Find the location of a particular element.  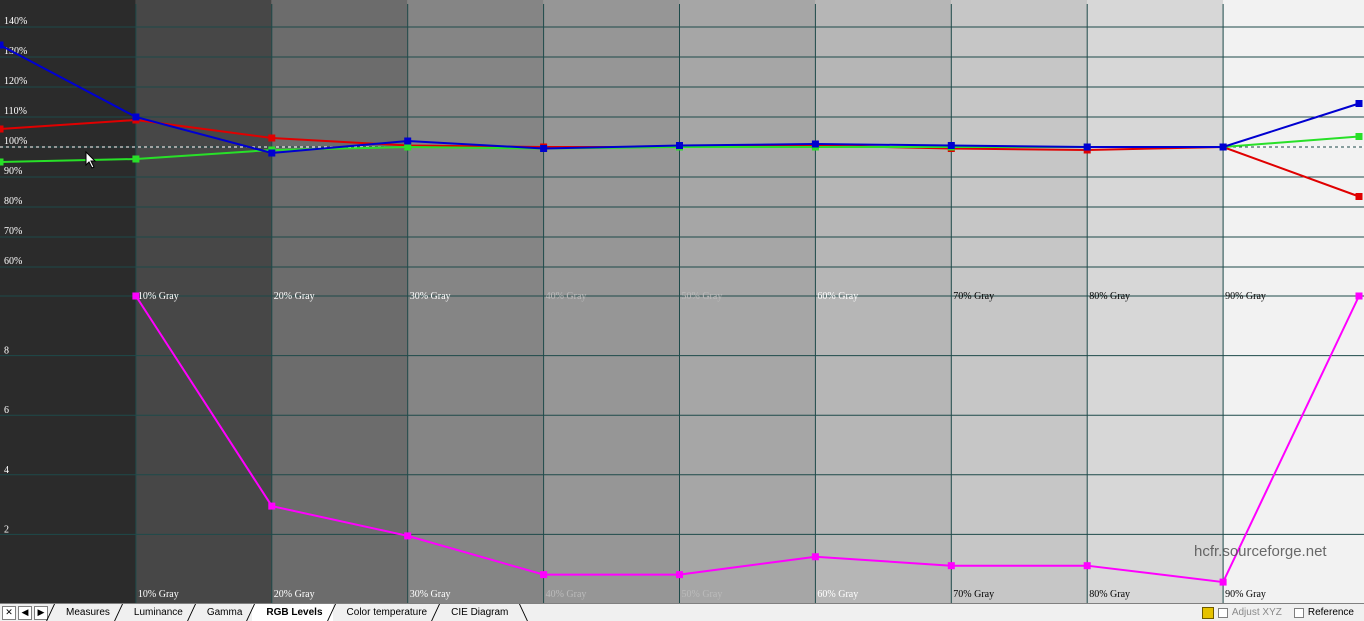

watermark: hcfr.sourceforge.net is located at coordinates (1260, 551).